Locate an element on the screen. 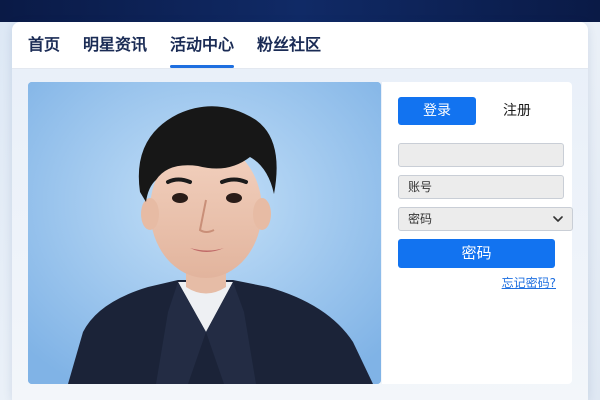  nav-item-star-news: 明星资讯 is located at coordinates (115, 45).